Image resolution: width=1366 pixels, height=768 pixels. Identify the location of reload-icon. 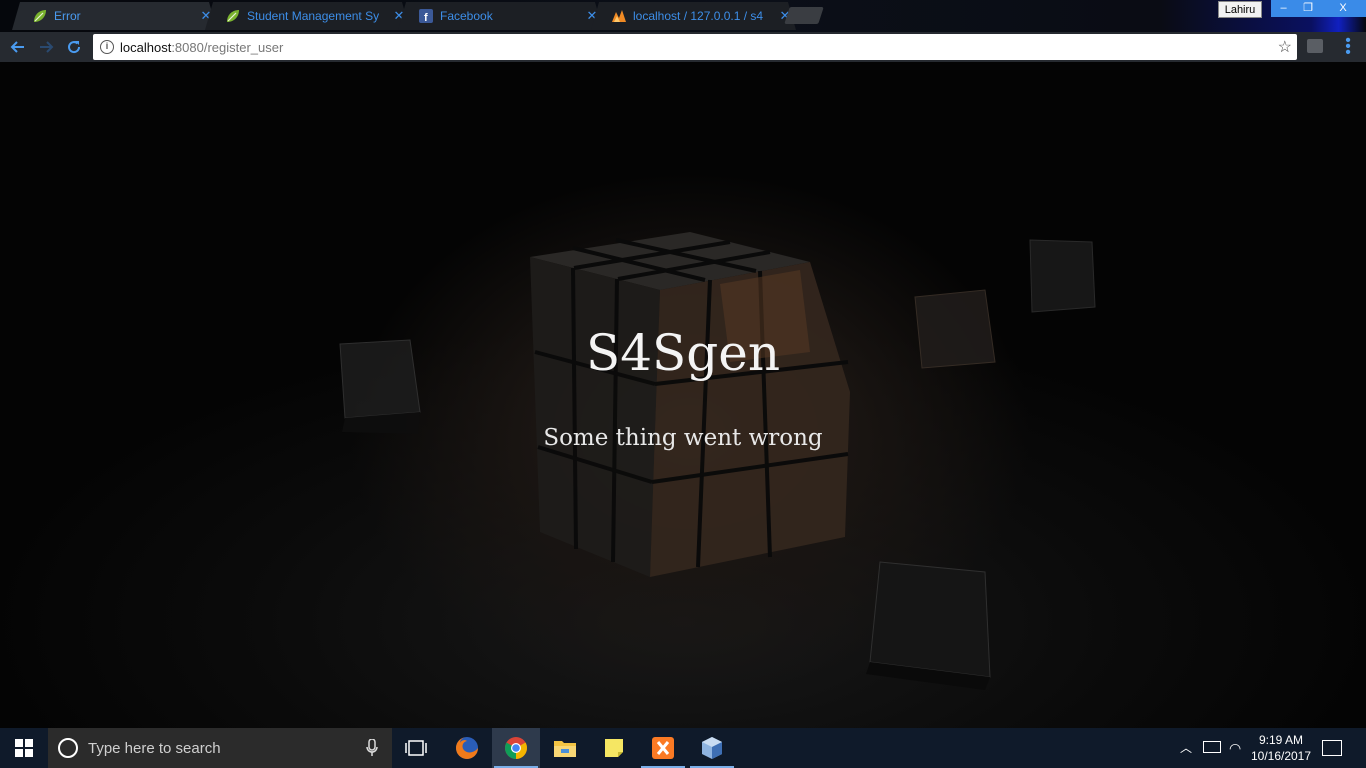
(74, 47).